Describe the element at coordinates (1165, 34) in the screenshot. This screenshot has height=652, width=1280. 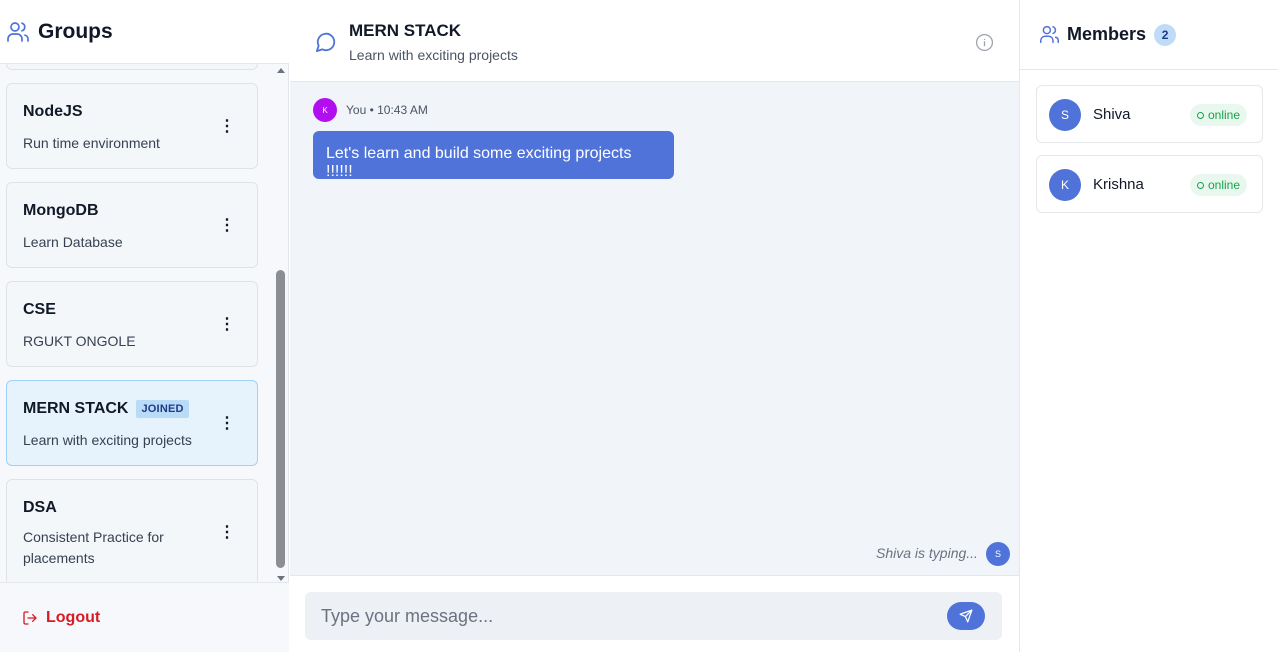
I see `members-count-badge: 2` at that location.